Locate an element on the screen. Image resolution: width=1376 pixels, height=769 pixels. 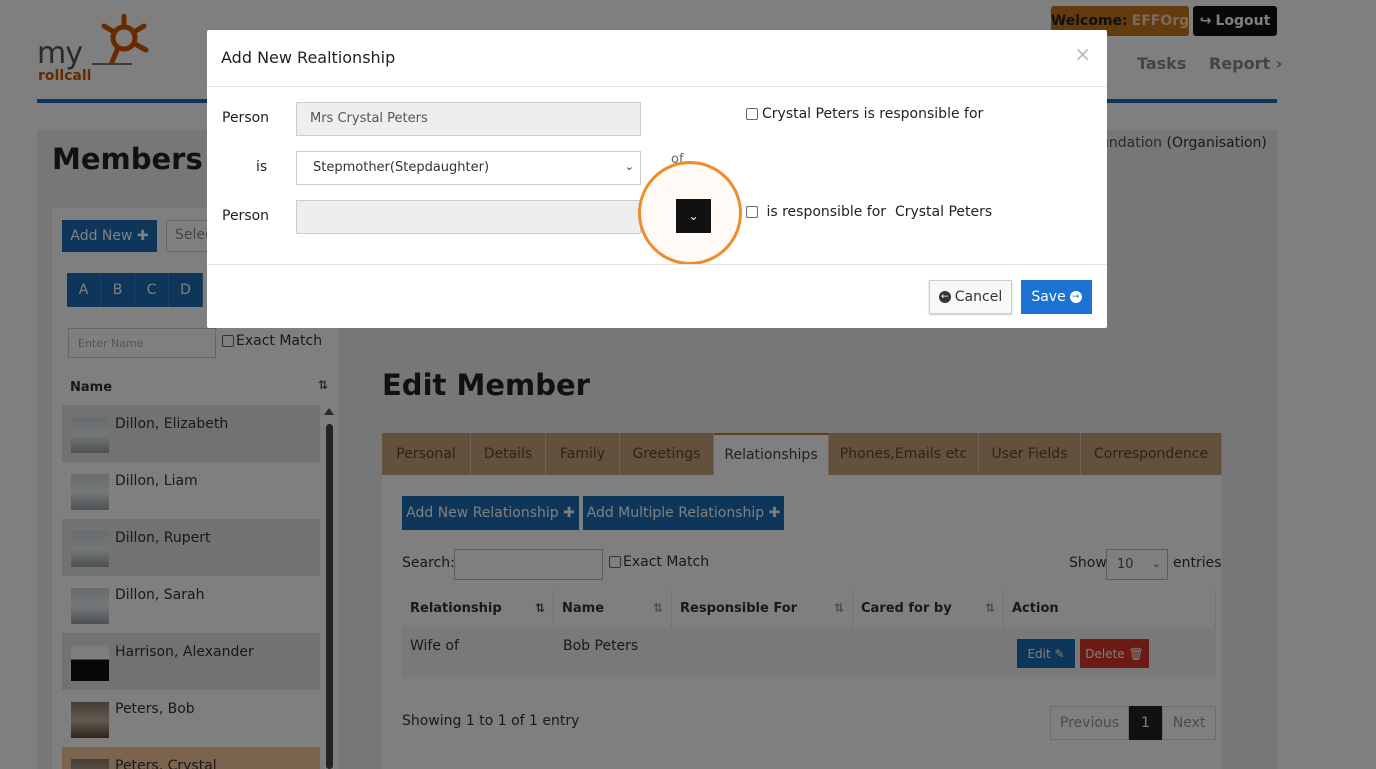
is-responsible-for-checkbox: is responsible for Crystal Peters is located at coordinates (869, 212).